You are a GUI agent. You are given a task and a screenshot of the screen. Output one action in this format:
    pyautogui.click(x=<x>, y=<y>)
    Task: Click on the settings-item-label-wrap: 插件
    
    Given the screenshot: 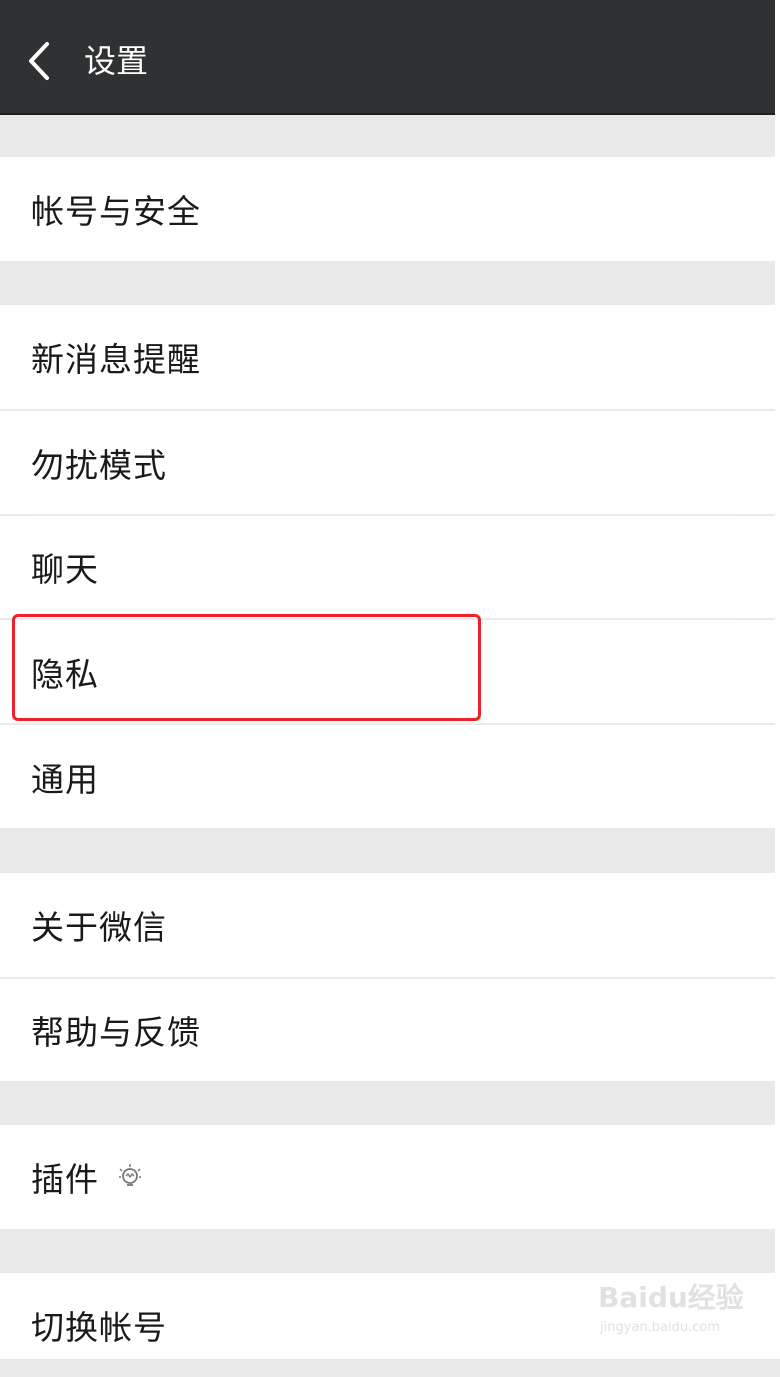 What is the action you would take?
    pyautogui.click(x=87, y=1177)
    